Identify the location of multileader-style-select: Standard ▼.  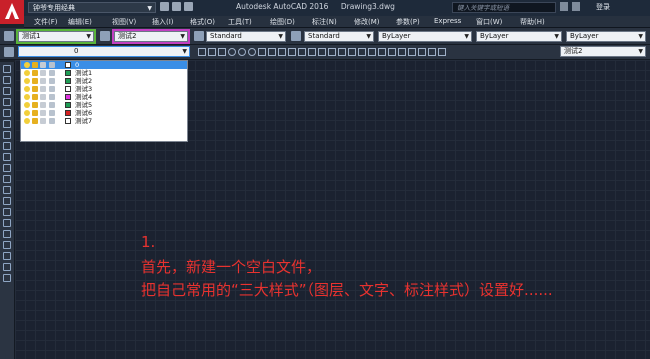
(339, 36).